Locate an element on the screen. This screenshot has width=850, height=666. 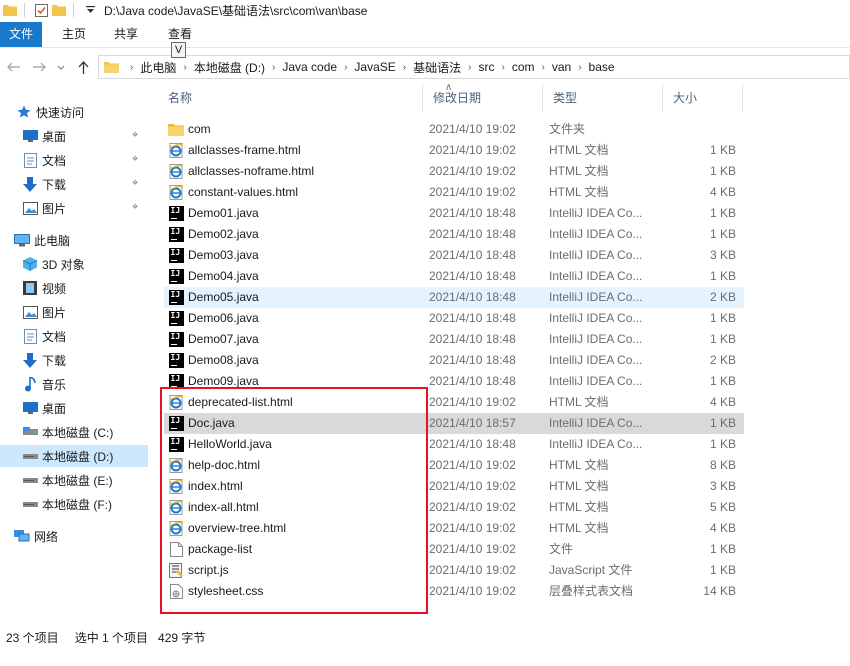
file-row: package-list 2021/4/10 19:02 文件 1 KB is located at coordinates (454, 549).